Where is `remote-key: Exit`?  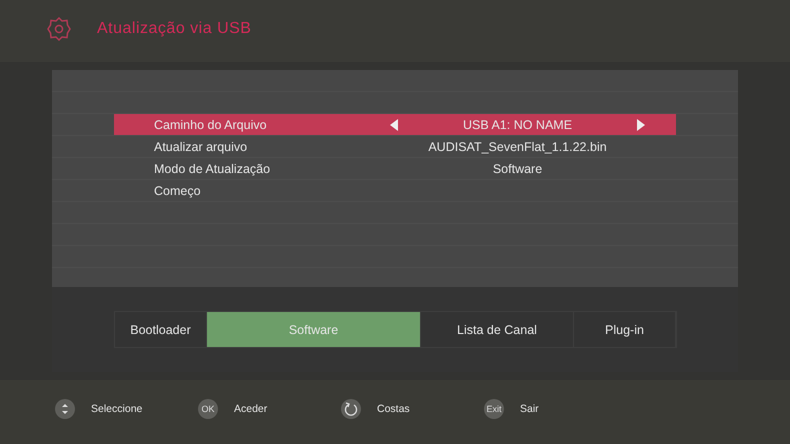
remote-key: Exit is located at coordinates (494, 409).